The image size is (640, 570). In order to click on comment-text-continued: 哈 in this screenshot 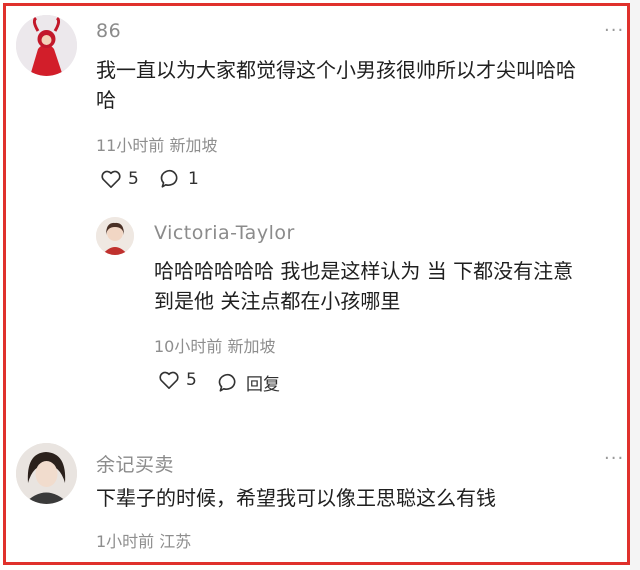, I will do `click(106, 100)`.